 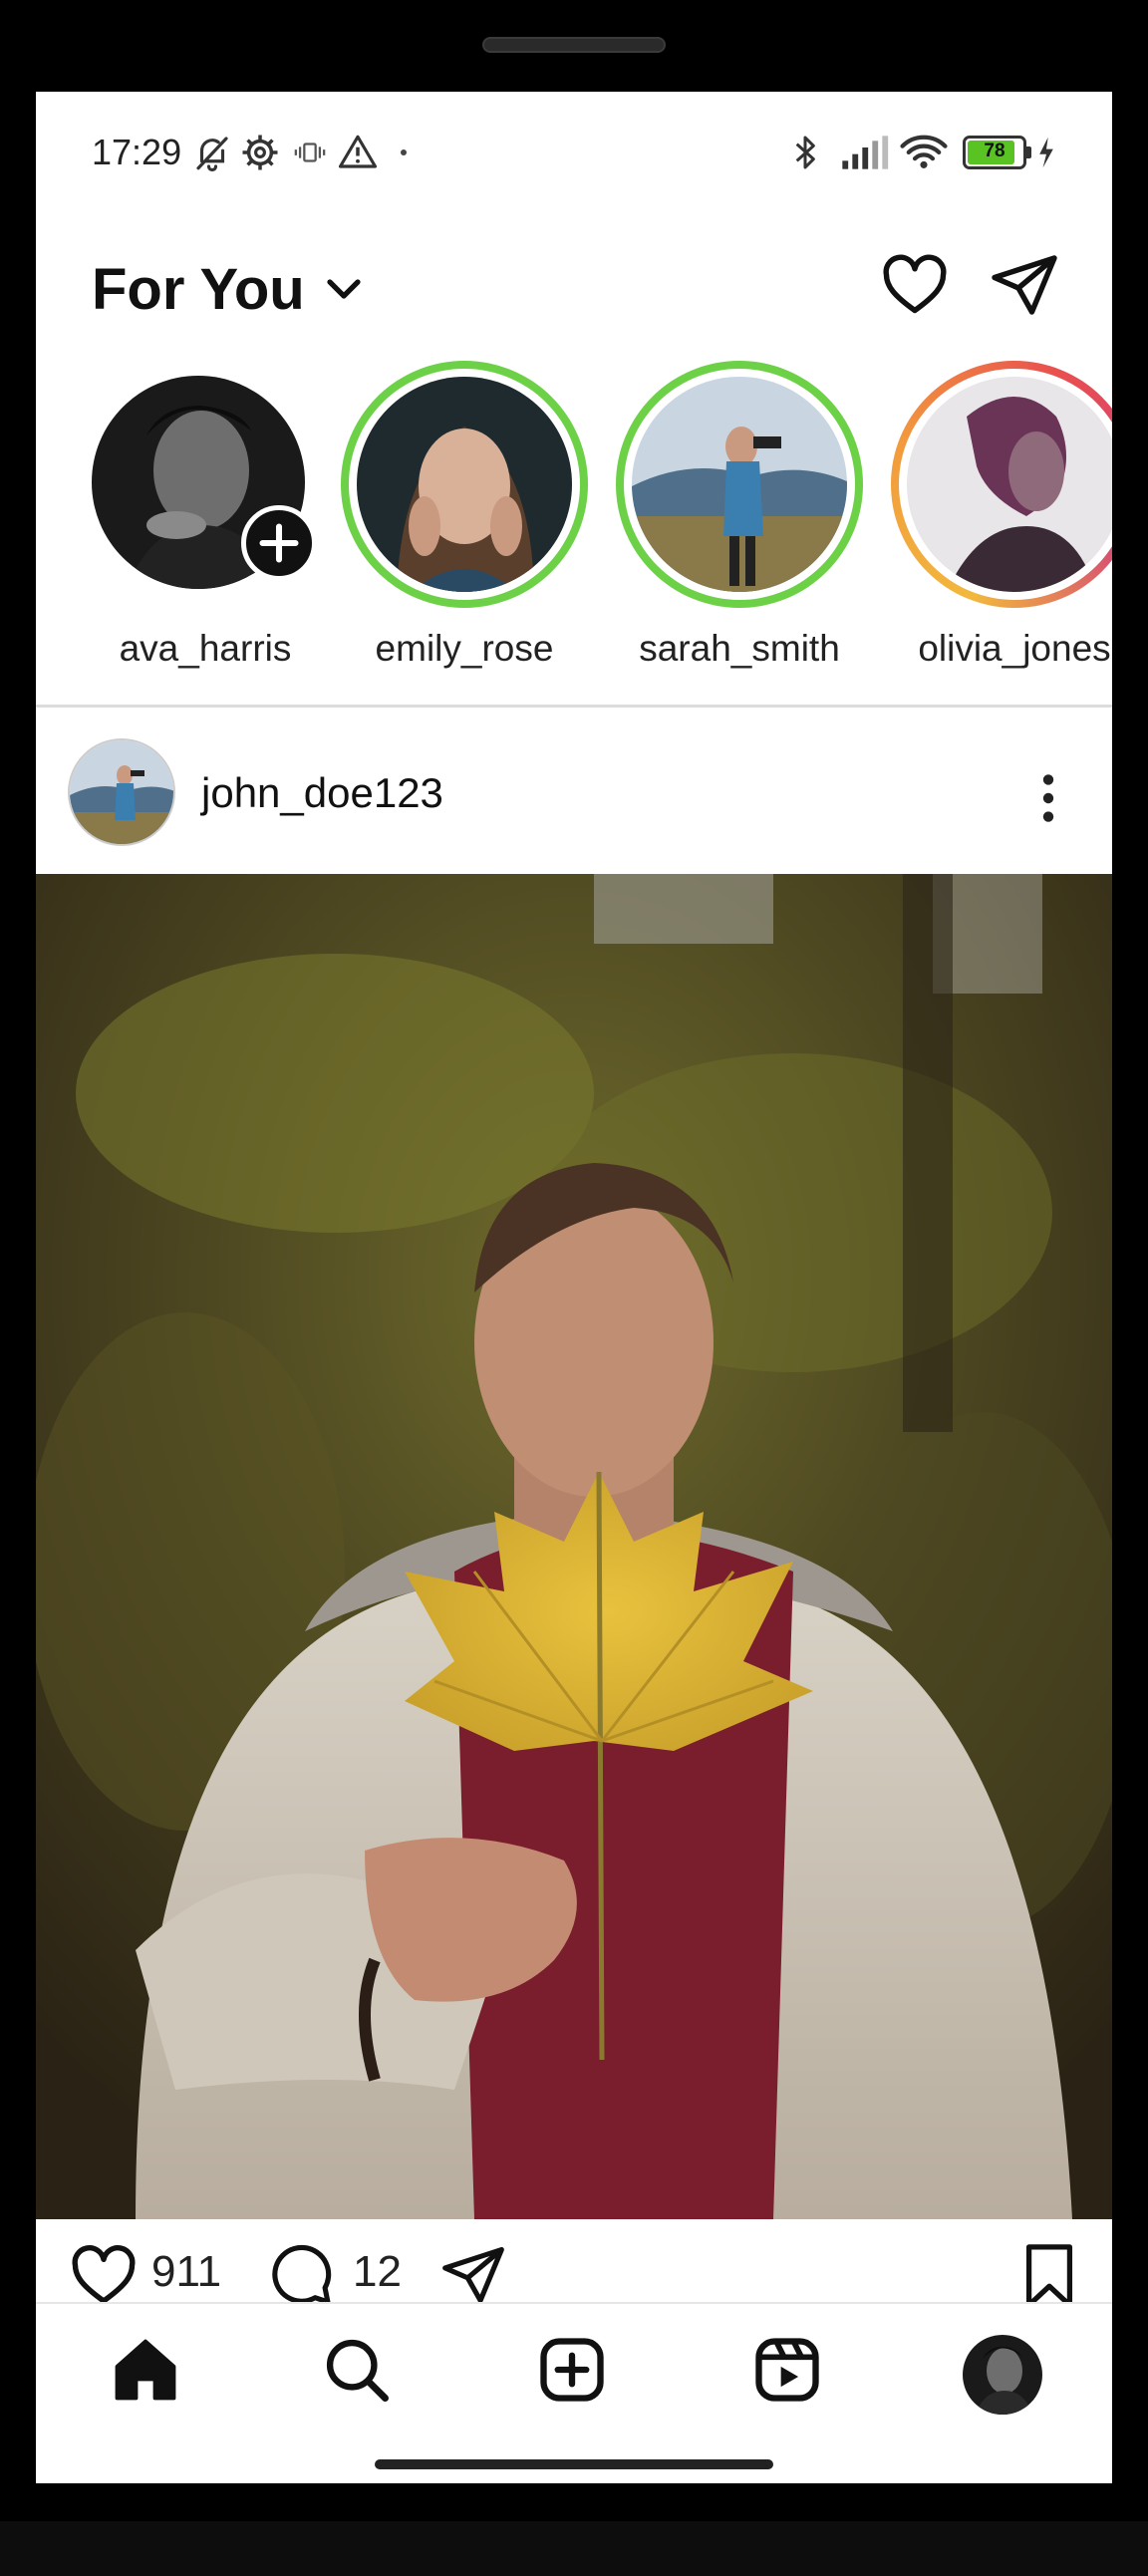 I want to click on signal-icon, so click(x=865, y=152).